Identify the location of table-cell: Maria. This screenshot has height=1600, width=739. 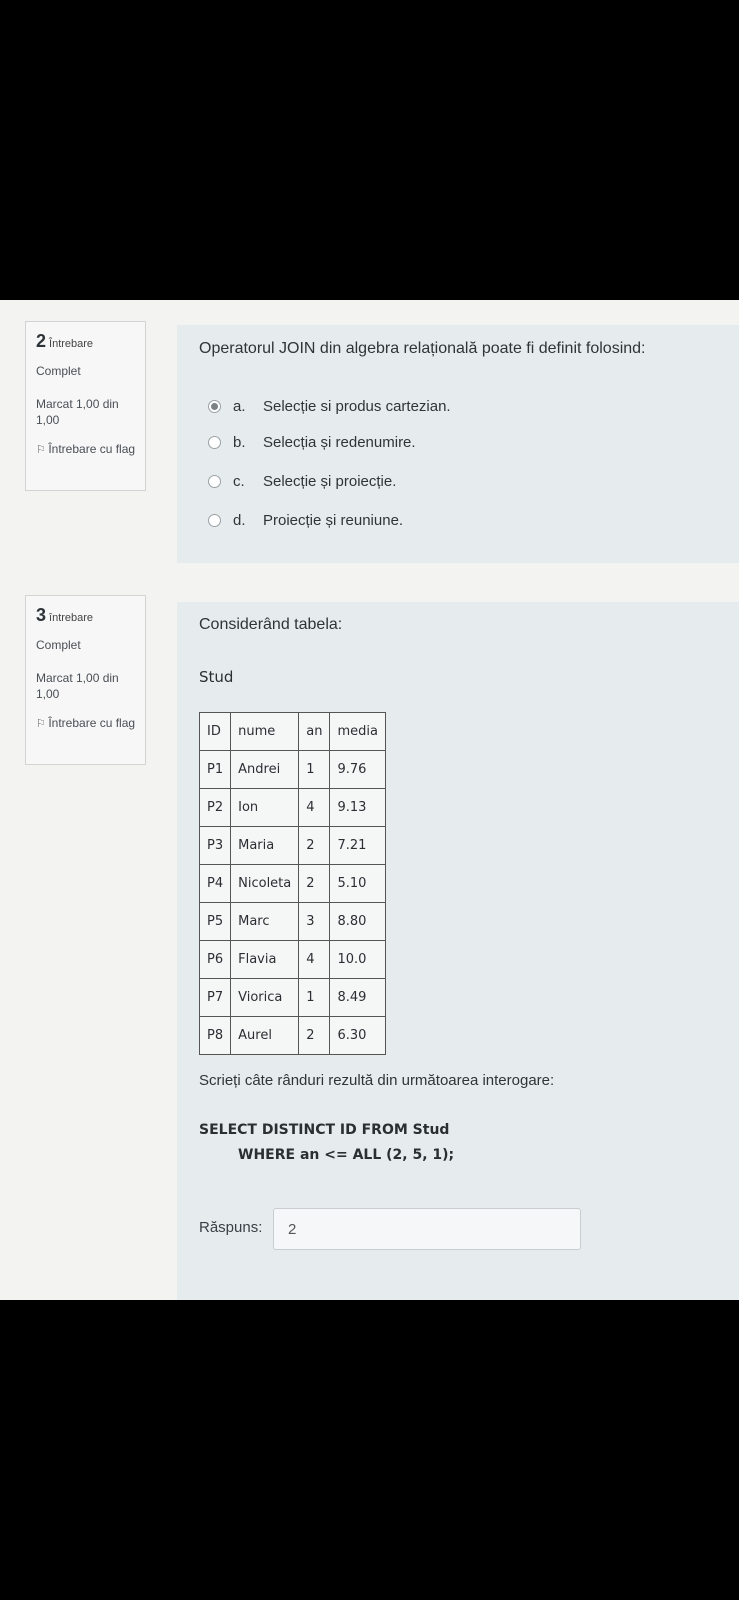
(265, 845).